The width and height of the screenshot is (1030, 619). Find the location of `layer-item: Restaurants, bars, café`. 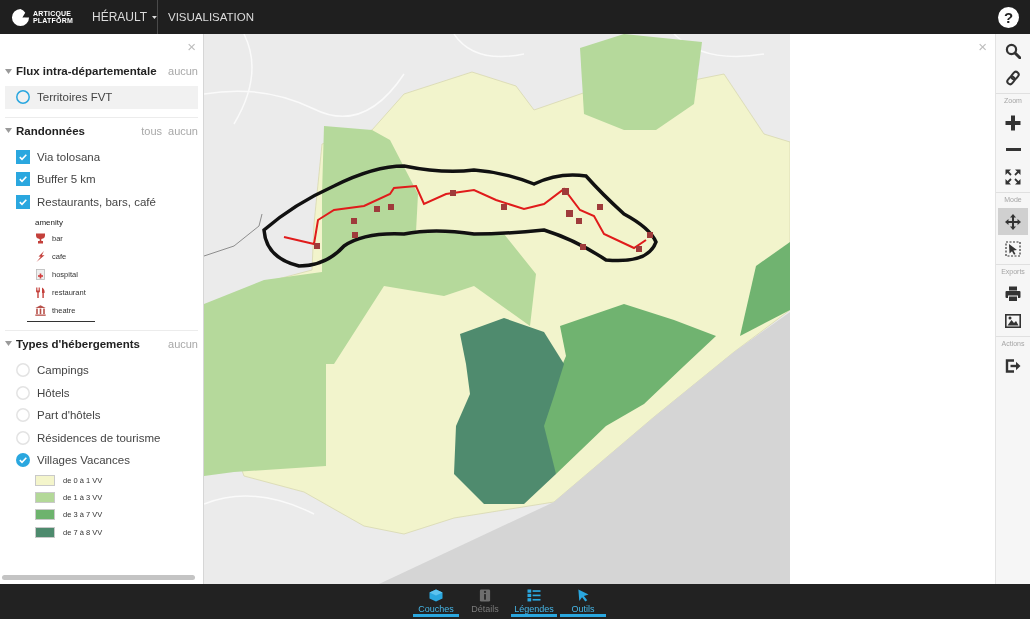

layer-item: Restaurants, bars, café is located at coordinates (101, 201).